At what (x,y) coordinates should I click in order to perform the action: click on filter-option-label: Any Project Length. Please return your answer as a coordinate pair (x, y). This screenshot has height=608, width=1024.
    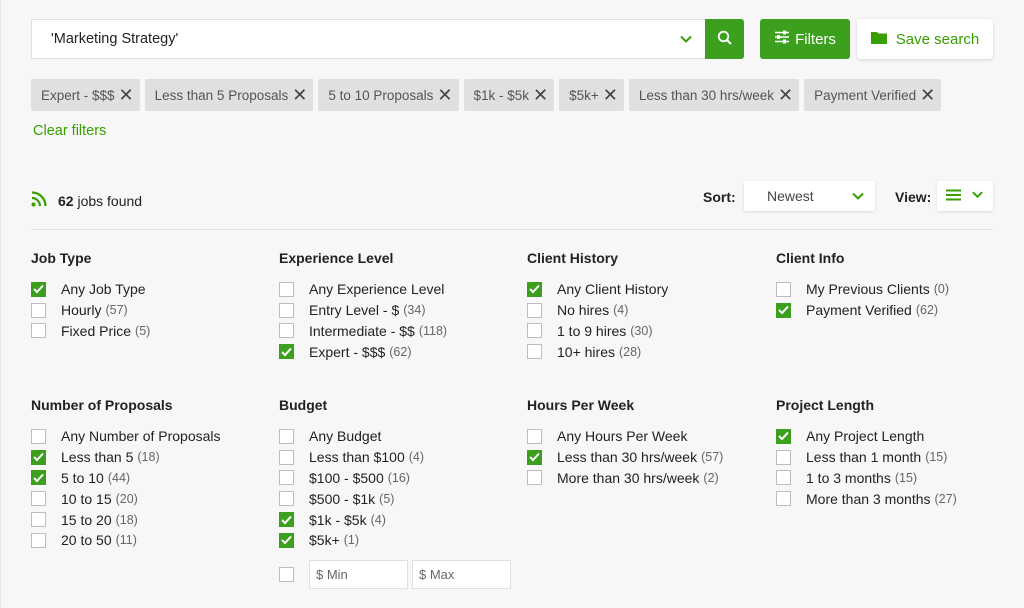
    Looking at the image, I should click on (865, 436).